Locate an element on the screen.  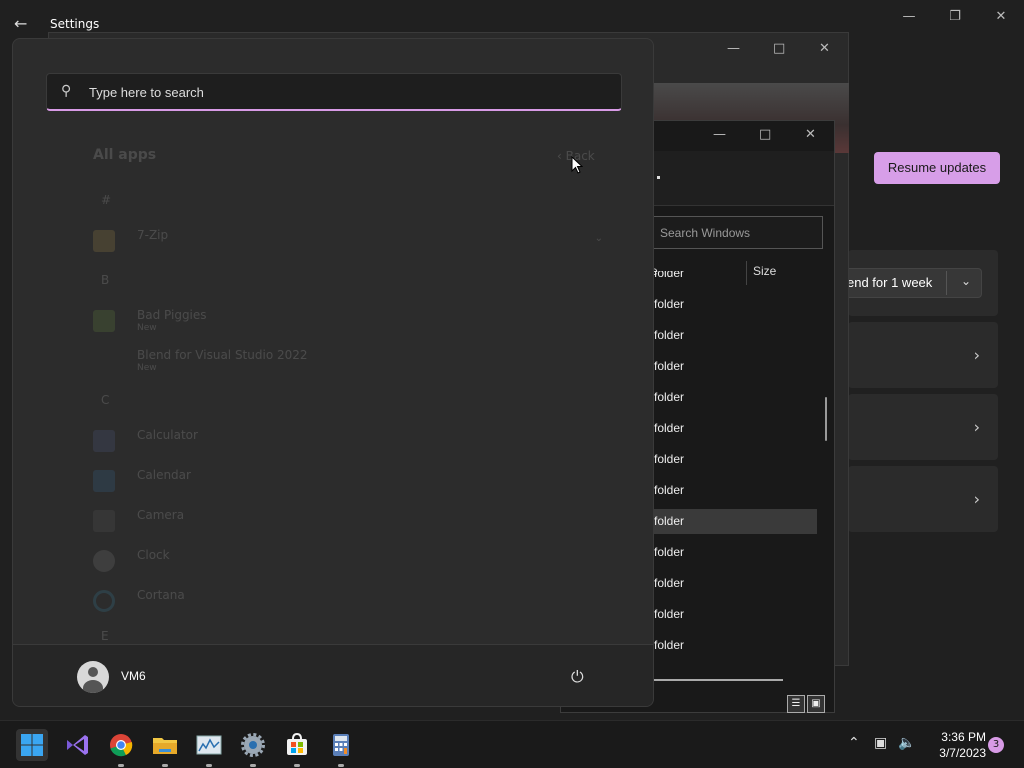
app-item-bad-piggies: Bad Piggies New is located at coordinates (348, 322).